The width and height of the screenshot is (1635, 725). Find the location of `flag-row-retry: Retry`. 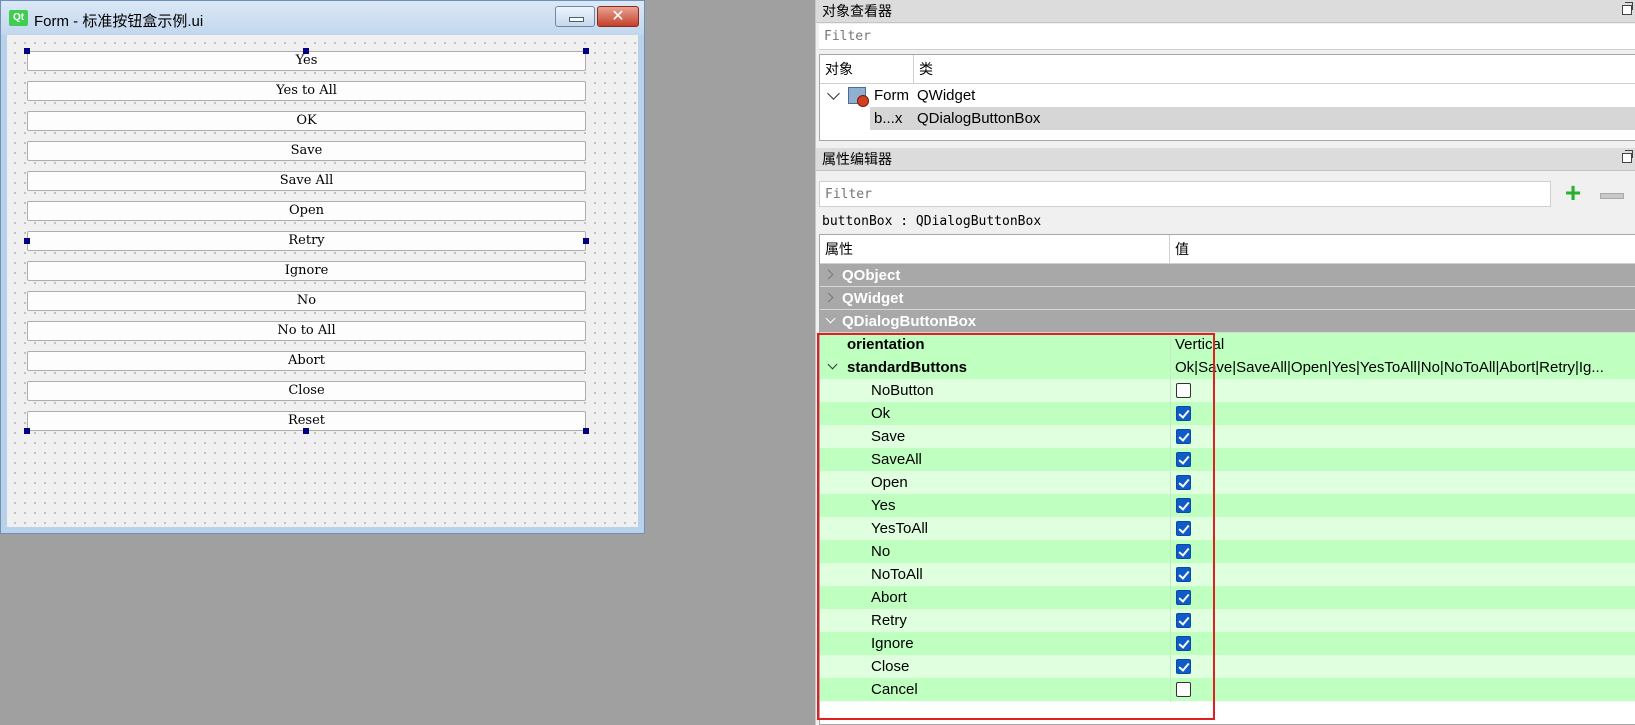

flag-row-retry: Retry is located at coordinates (1227, 621).